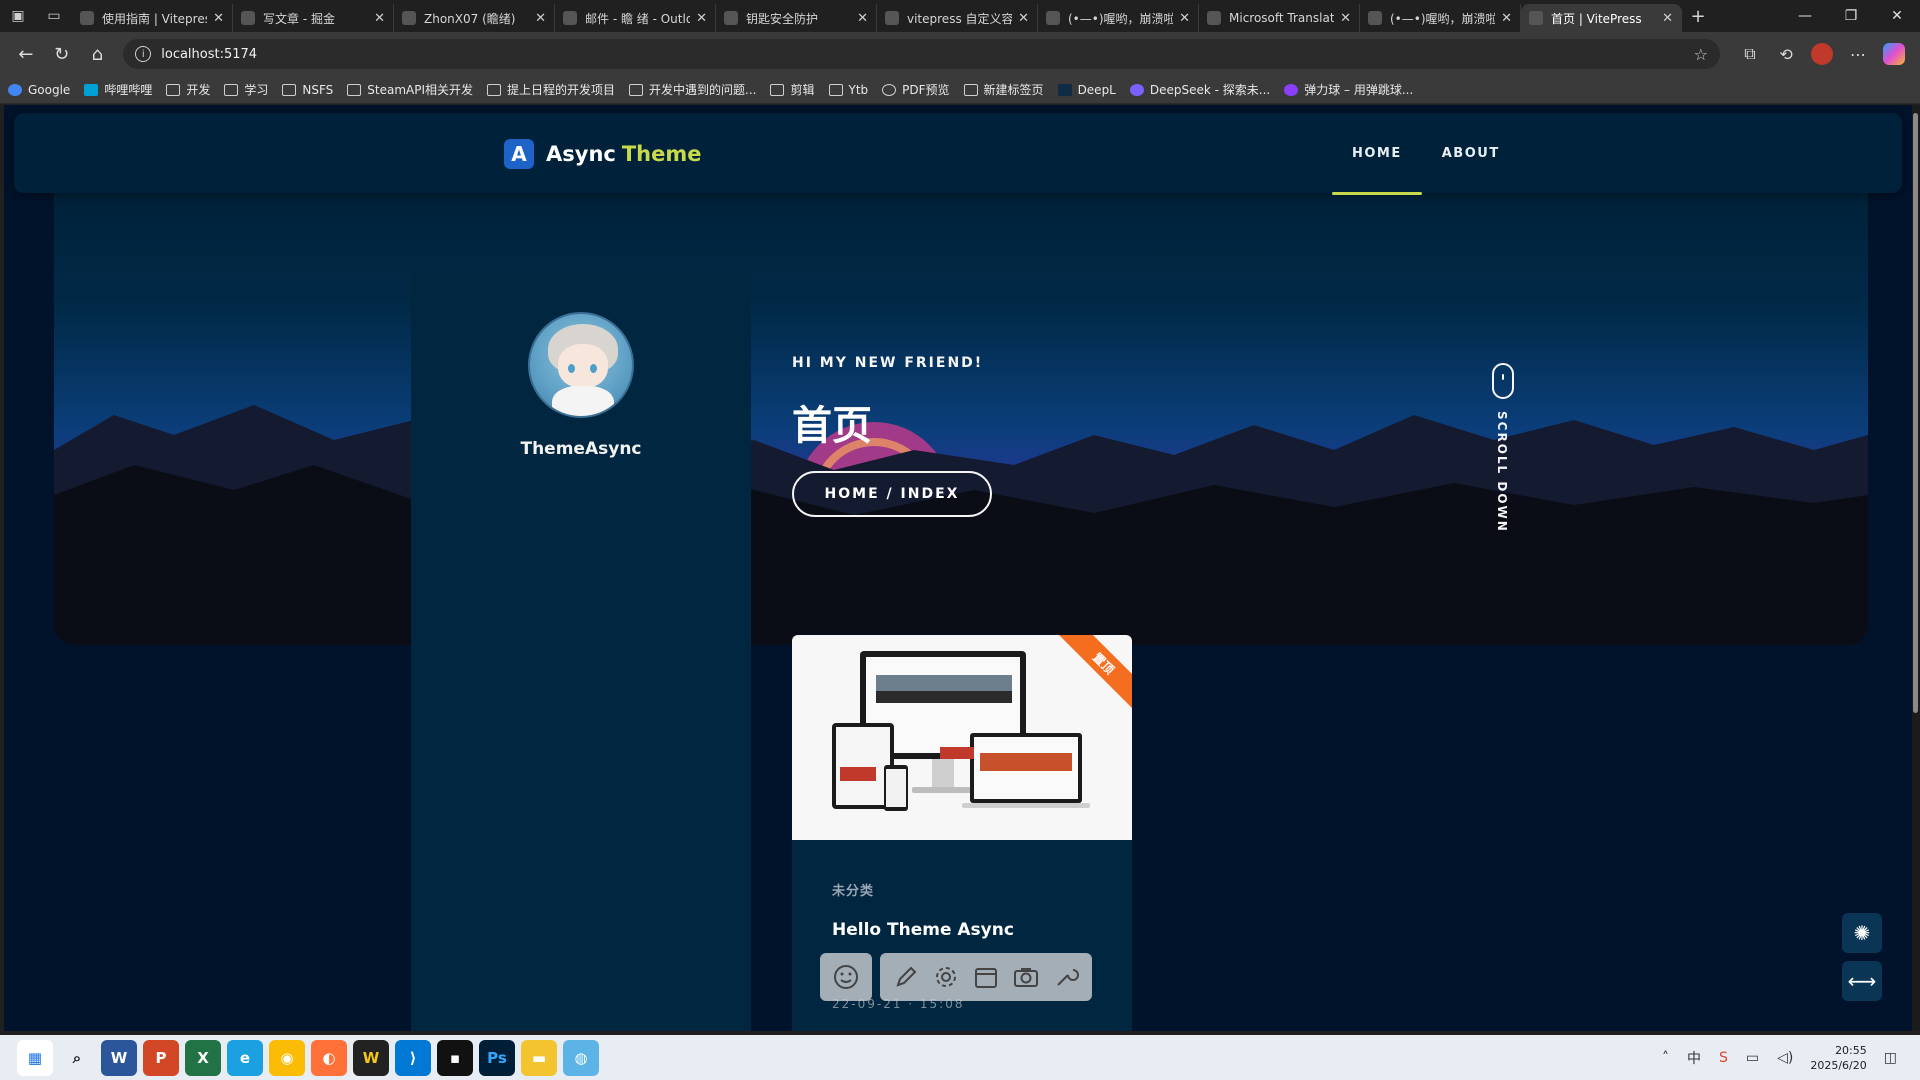  I want to click on post-title: Hello Theme Async, so click(923, 930).